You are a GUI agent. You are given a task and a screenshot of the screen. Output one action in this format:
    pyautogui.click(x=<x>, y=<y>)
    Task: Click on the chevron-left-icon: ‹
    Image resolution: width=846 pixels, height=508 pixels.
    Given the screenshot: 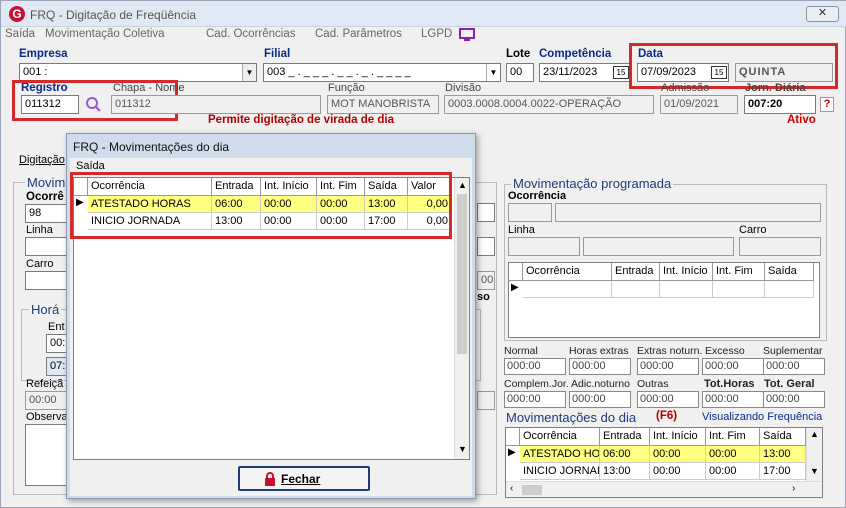 What is the action you would take?
    pyautogui.click(x=511, y=488)
    